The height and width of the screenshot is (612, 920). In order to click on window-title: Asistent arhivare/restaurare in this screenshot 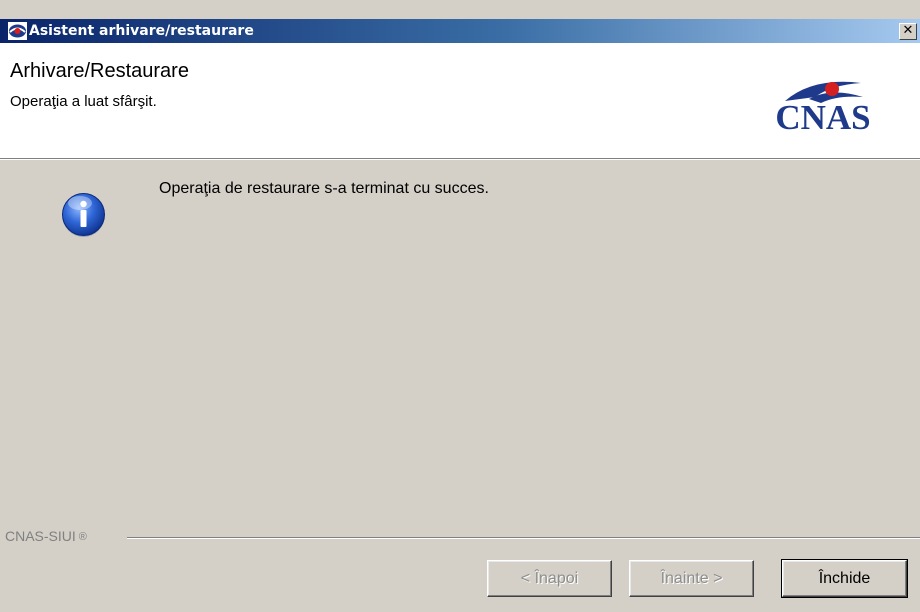, I will do `click(141, 31)`.